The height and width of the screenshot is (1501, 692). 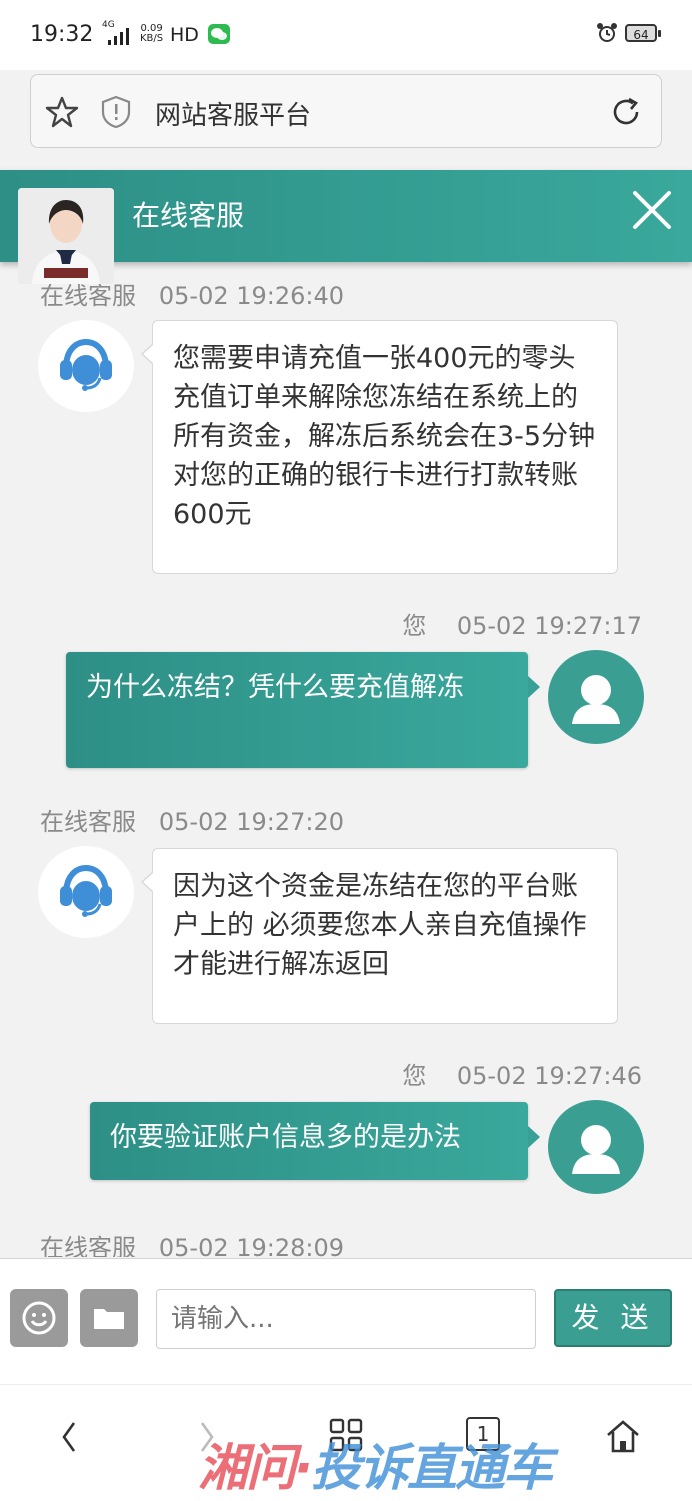 I want to click on network-speed: 0.09 KB/S, so click(x=151, y=34).